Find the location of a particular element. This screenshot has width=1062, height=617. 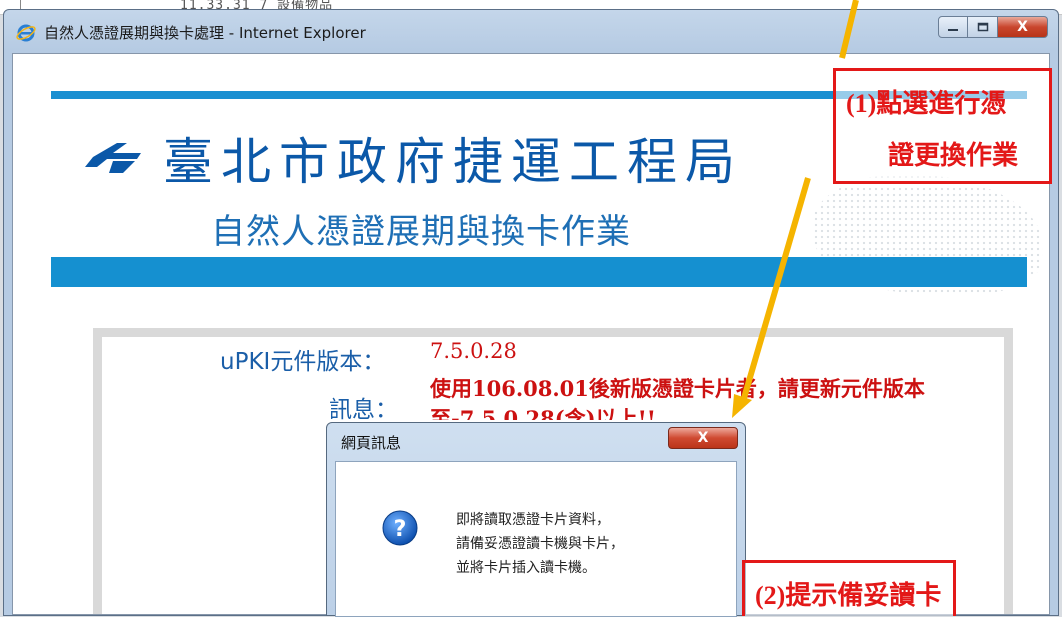

dialog-close-button: X is located at coordinates (703, 438).